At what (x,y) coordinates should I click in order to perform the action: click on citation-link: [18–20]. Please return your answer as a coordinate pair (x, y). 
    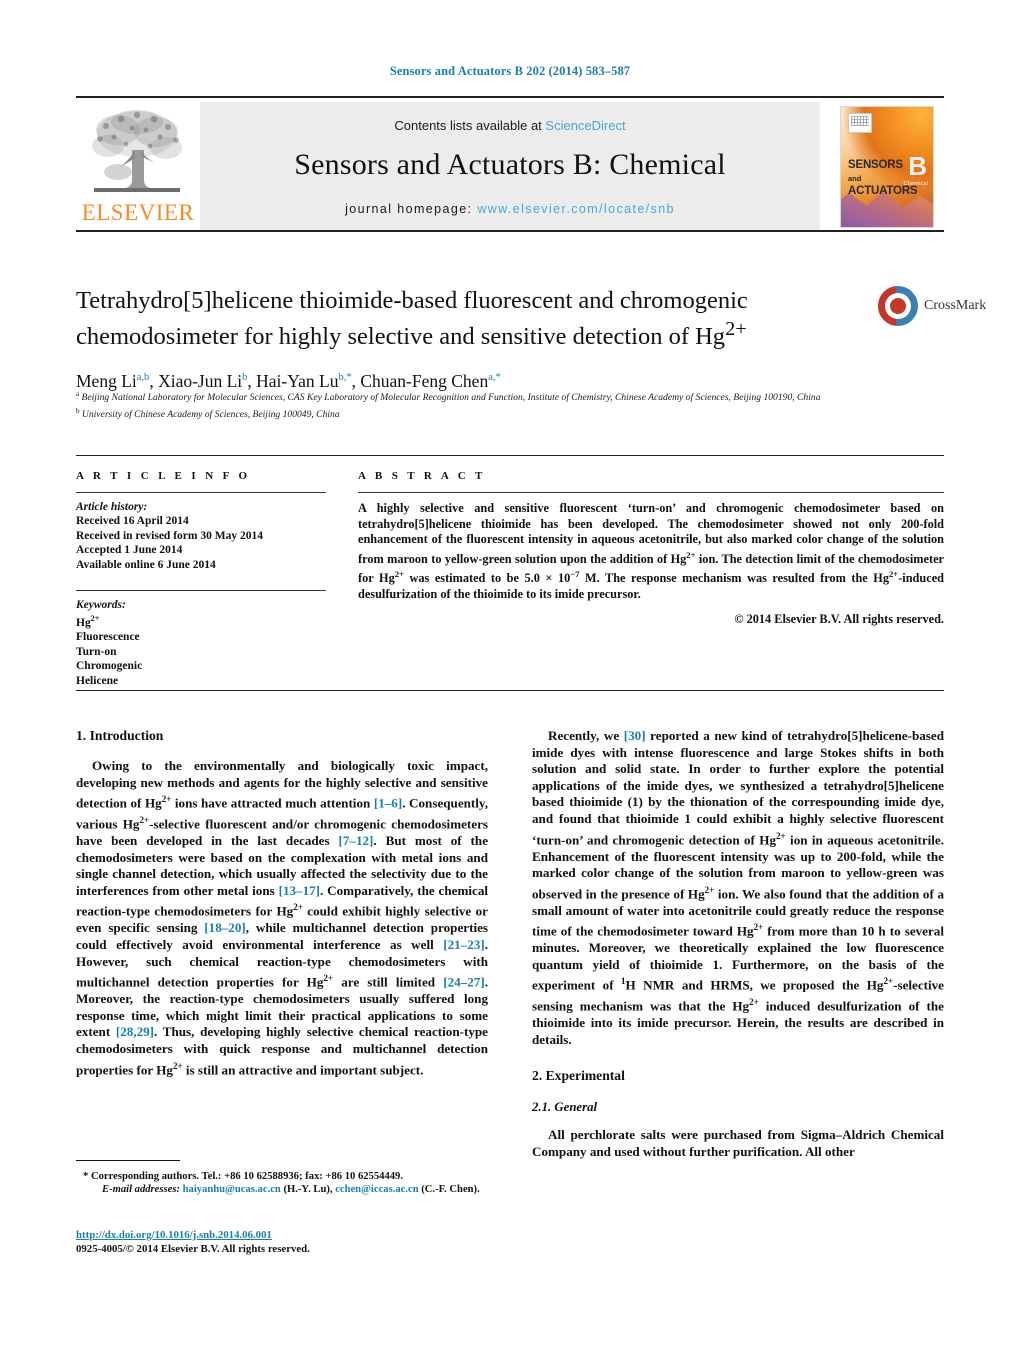
    Looking at the image, I should click on (224, 927).